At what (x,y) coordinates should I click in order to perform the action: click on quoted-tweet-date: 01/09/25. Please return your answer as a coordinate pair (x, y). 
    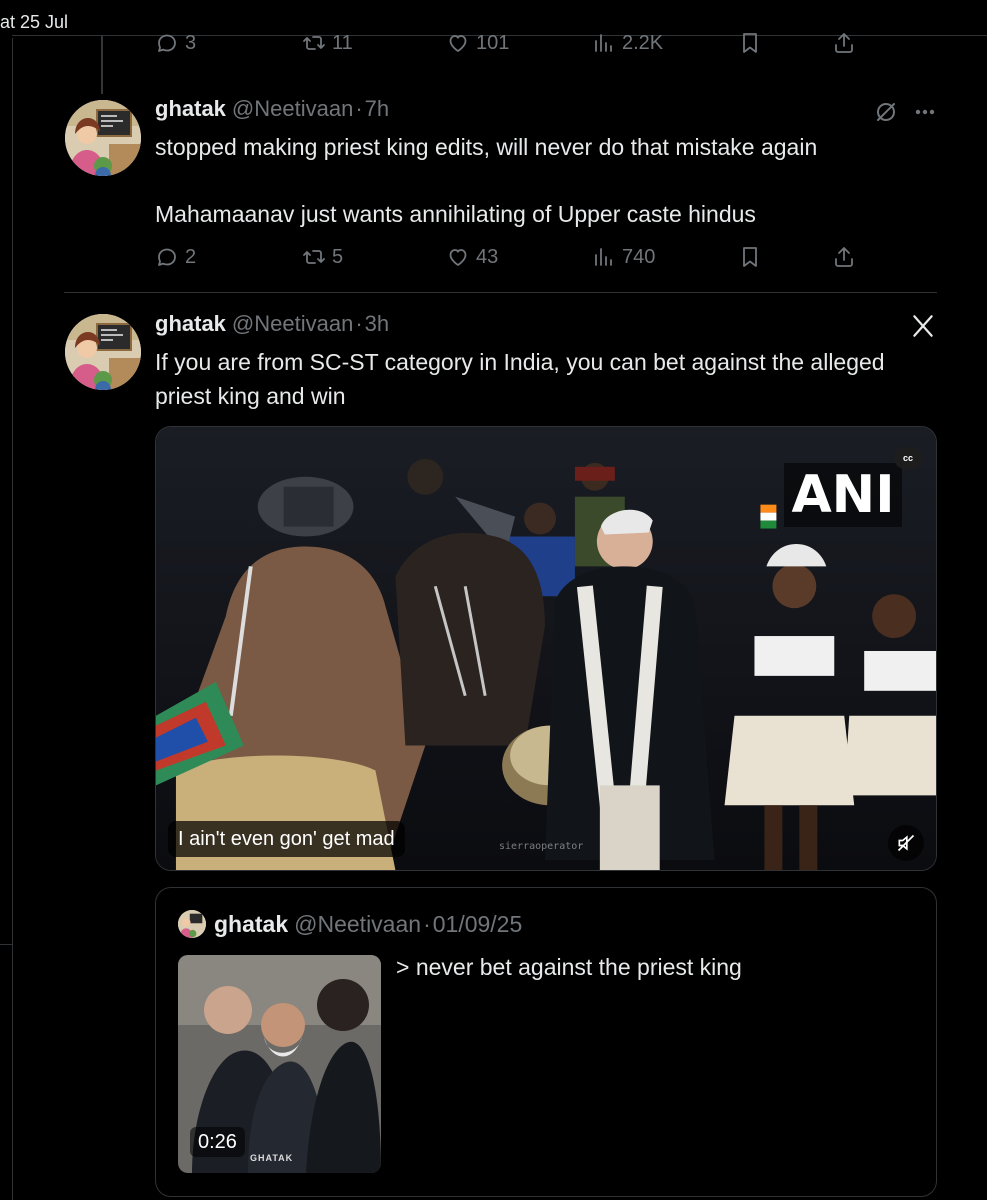
    Looking at the image, I should click on (477, 923).